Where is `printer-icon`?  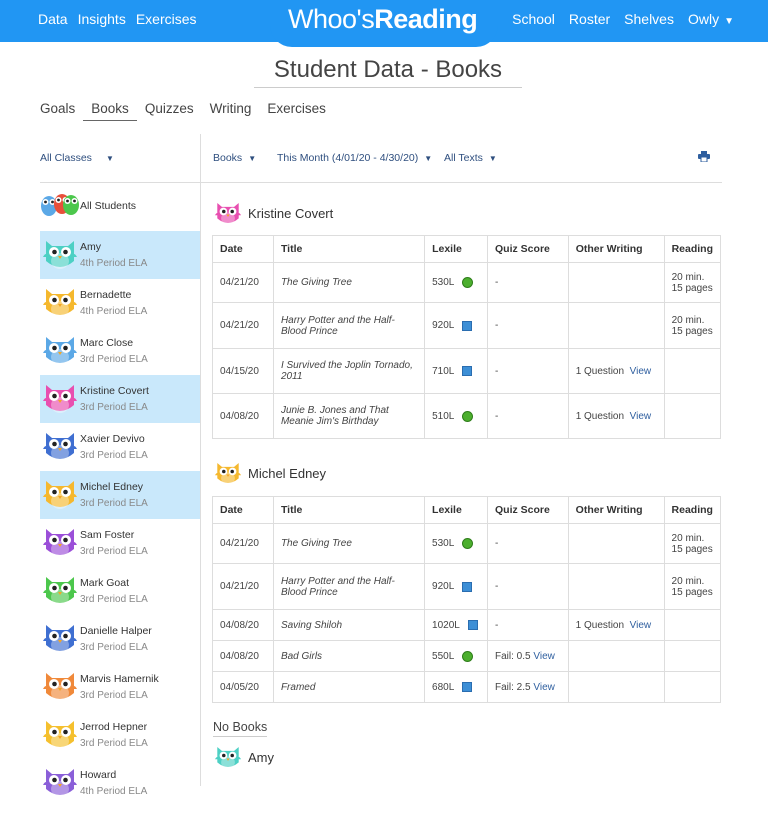 printer-icon is located at coordinates (704, 156).